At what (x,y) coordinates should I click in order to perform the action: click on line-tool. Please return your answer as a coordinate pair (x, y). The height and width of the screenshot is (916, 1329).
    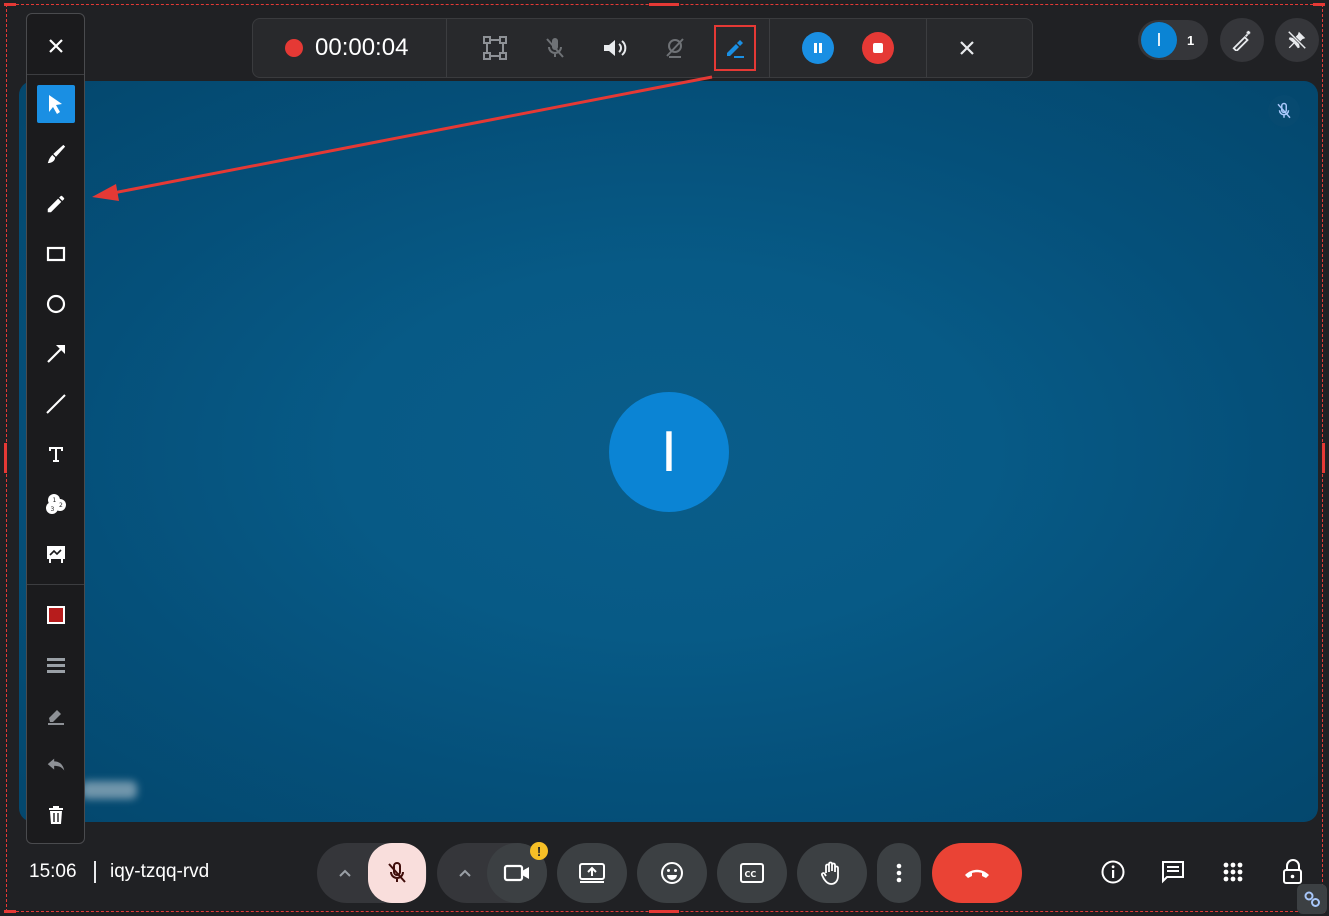
    Looking at the image, I should click on (56, 404).